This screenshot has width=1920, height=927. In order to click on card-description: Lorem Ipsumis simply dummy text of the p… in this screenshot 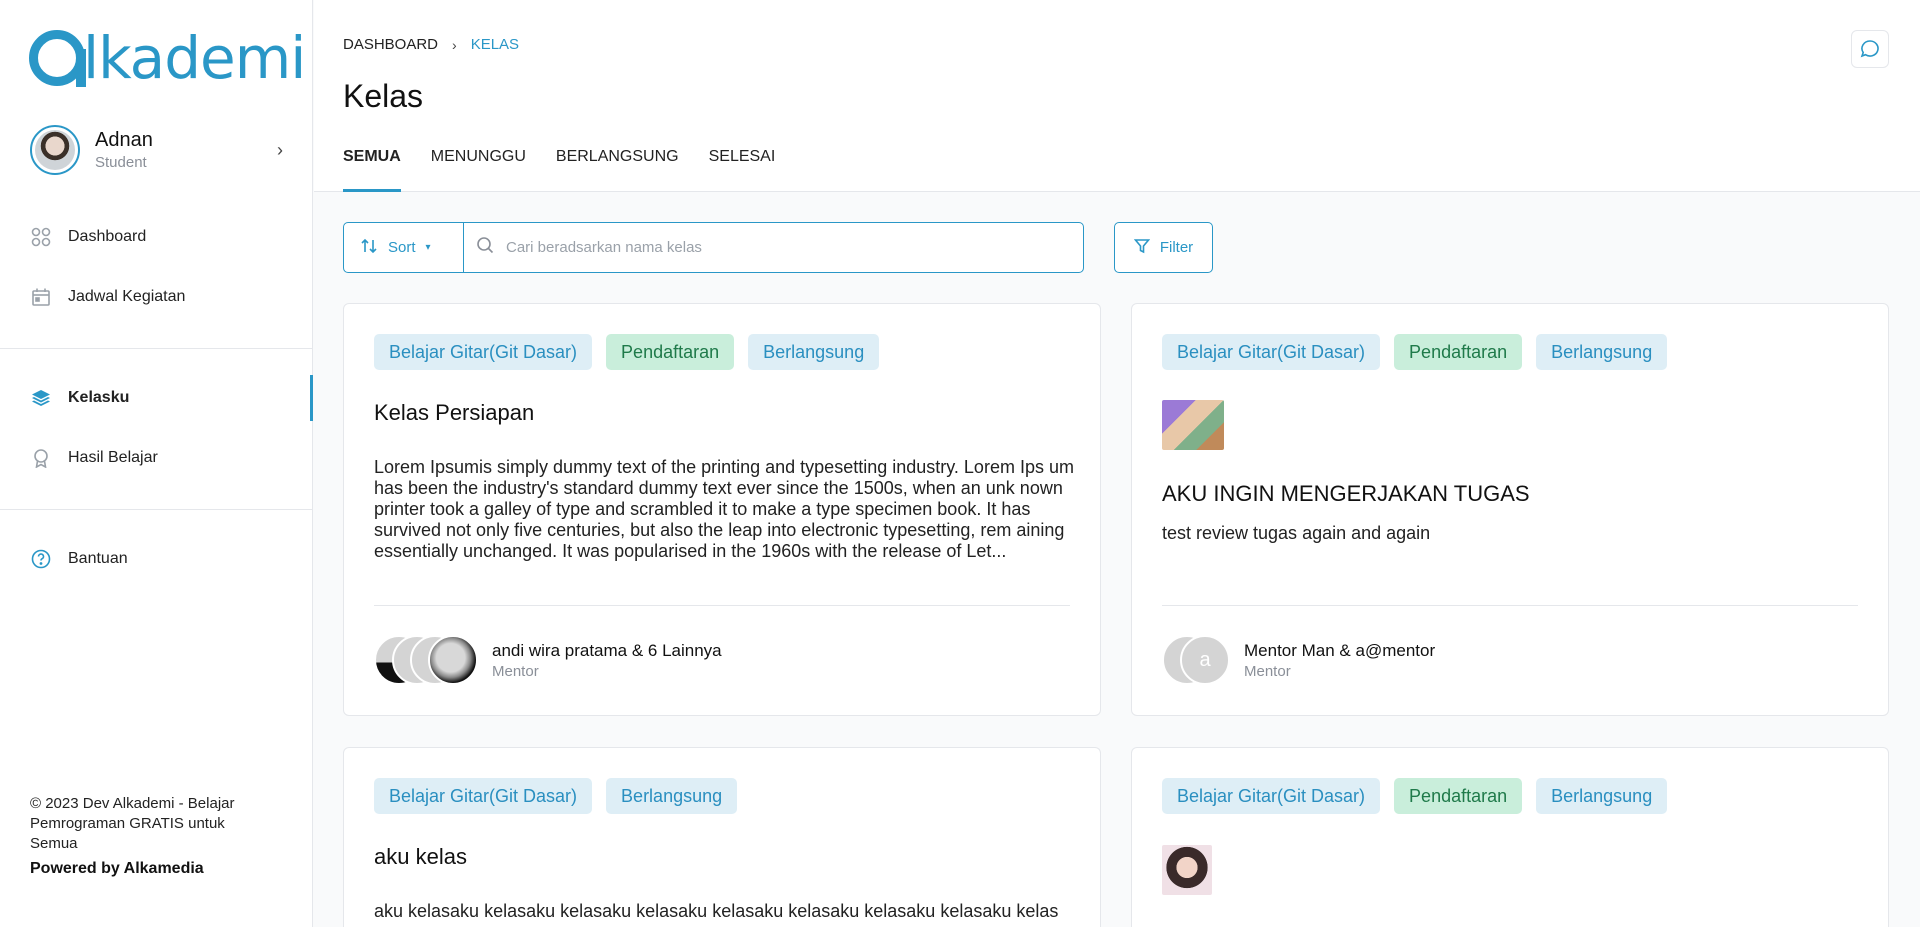, I will do `click(724, 509)`.